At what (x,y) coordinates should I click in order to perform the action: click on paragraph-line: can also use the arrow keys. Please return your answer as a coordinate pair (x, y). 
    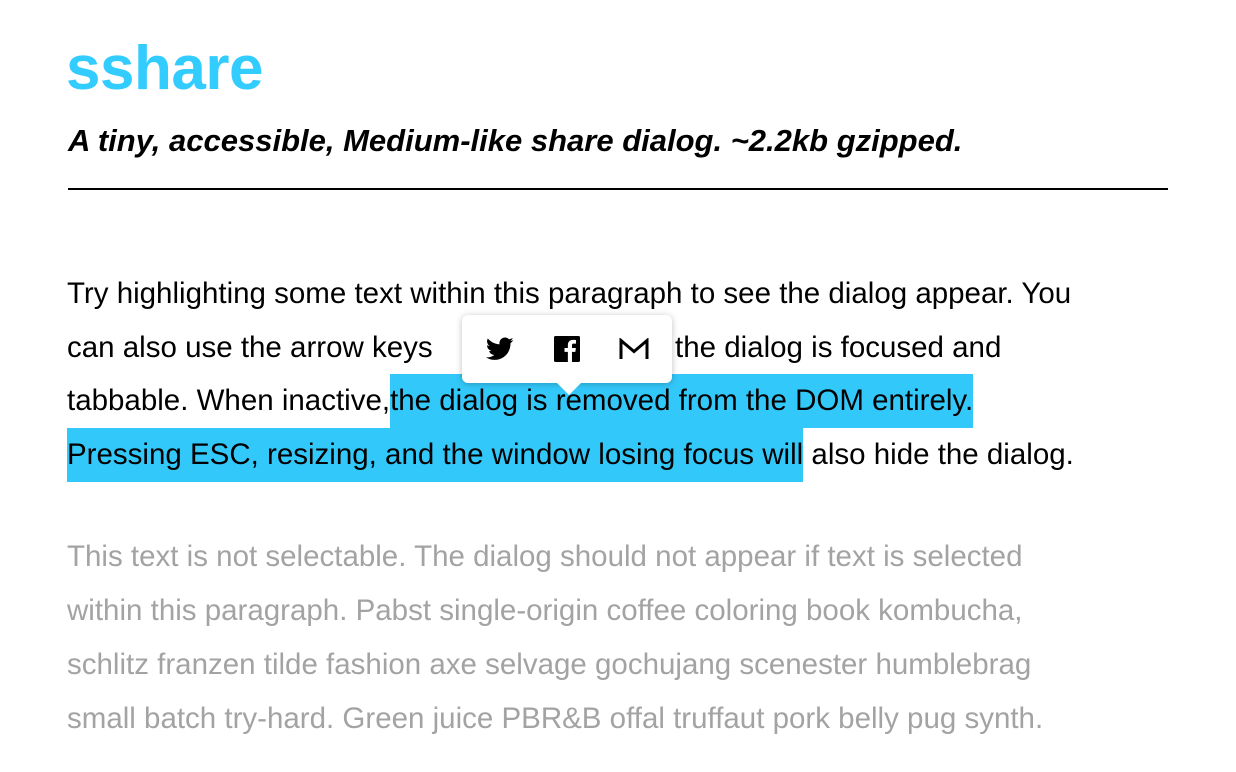
    Looking at the image, I should click on (250, 348).